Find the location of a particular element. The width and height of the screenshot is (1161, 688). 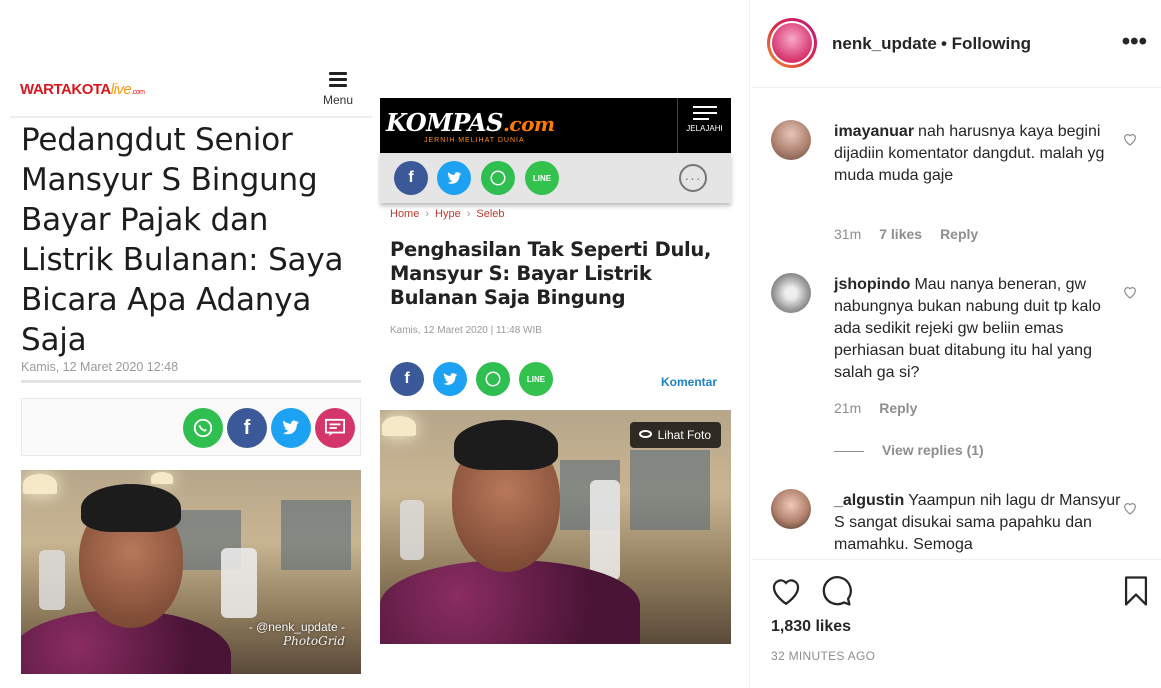

comment-meta: 21m Reply is located at coordinates (876, 408).